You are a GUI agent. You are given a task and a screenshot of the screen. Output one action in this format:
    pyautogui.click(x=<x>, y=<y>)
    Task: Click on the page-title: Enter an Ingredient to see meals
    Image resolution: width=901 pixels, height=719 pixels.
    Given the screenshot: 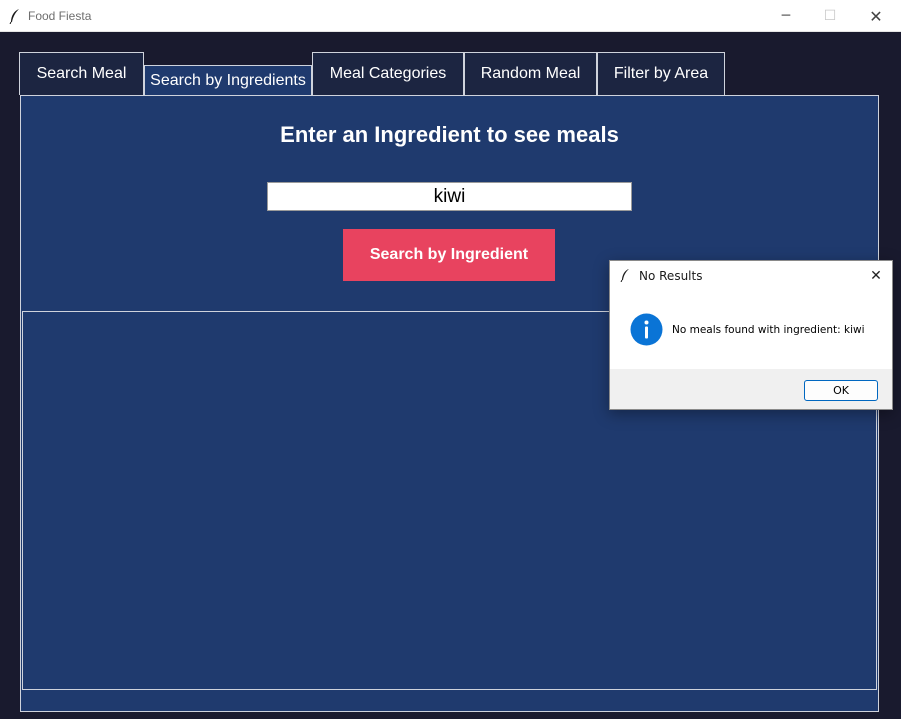 What is the action you would take?
    pyautogui.click(x=449, y=134)
    